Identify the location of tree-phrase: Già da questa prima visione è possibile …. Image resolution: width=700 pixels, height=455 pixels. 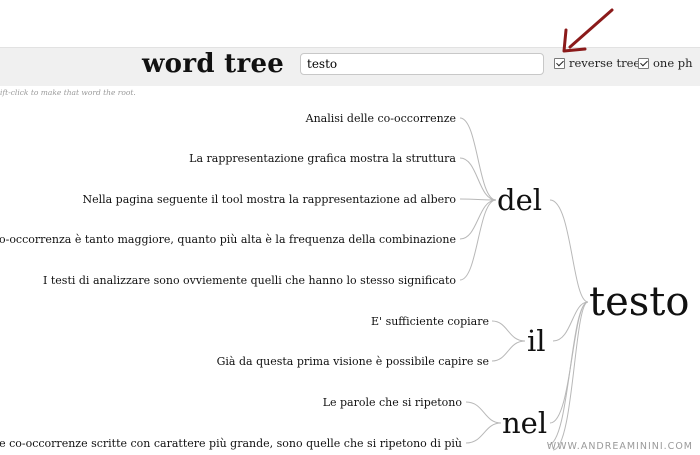
(353, 361).